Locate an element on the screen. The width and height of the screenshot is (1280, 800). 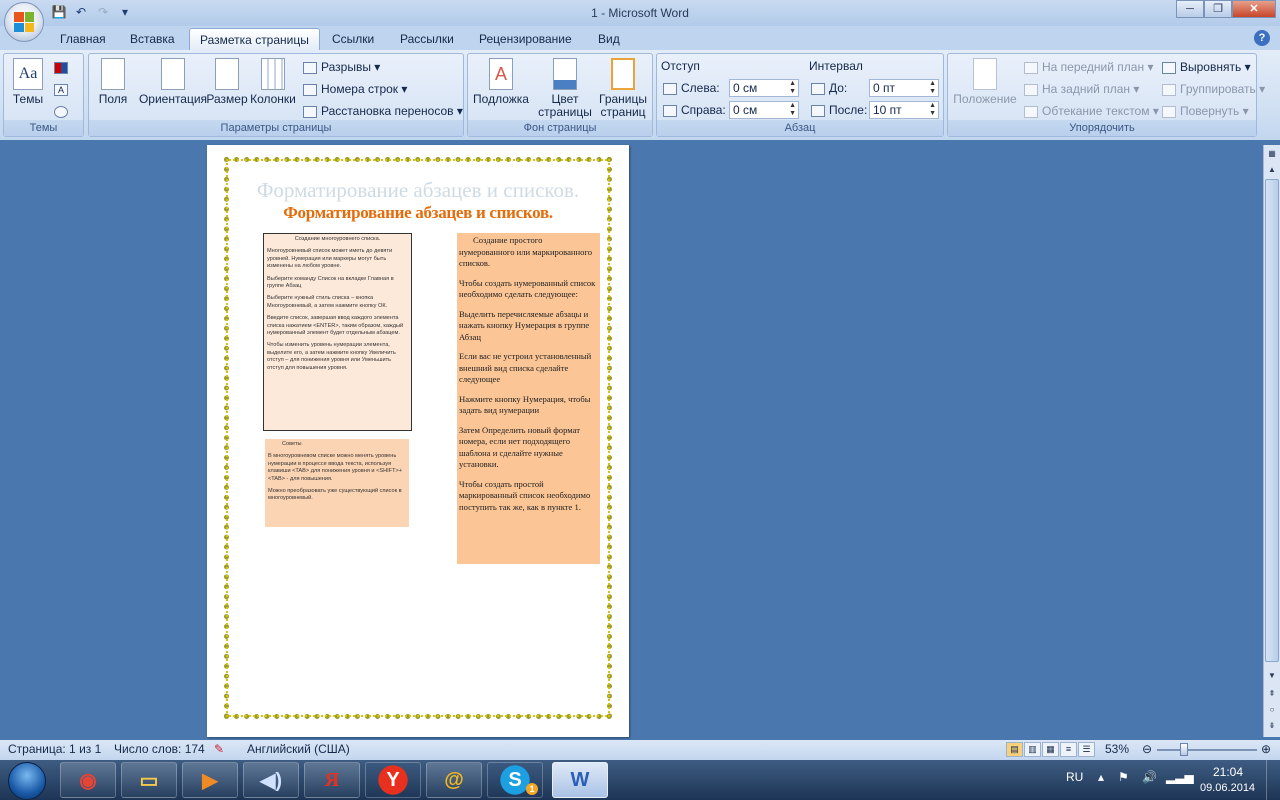
themes-button: Aa Темы is located at coordinates (28, 82).